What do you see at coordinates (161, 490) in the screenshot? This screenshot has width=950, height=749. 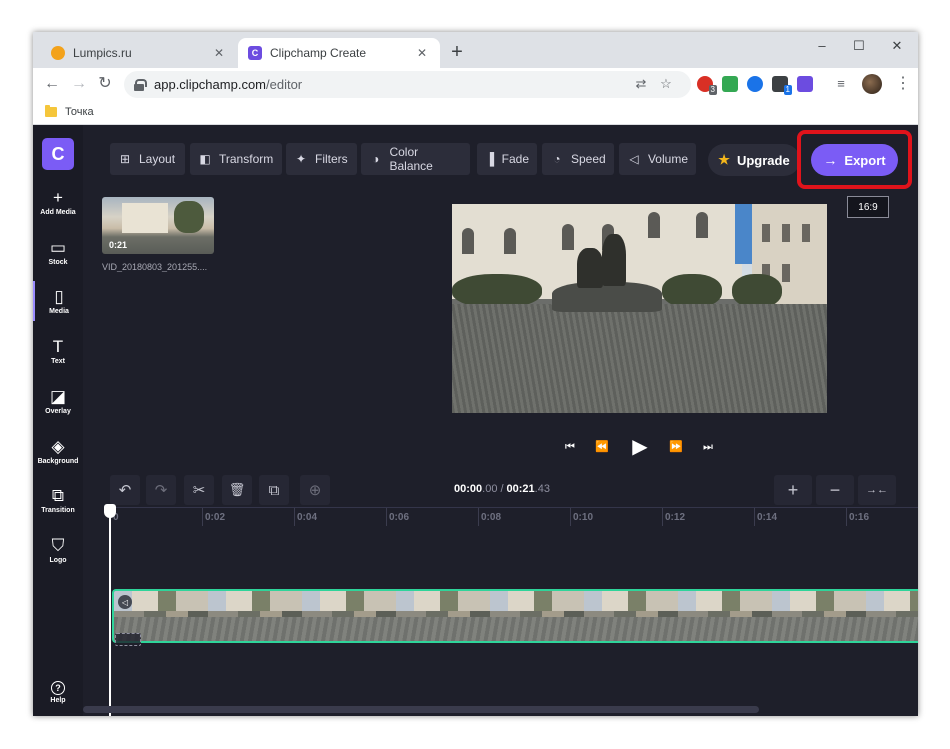 I see `redo-button: ↷` at bounding box center [161, 490].